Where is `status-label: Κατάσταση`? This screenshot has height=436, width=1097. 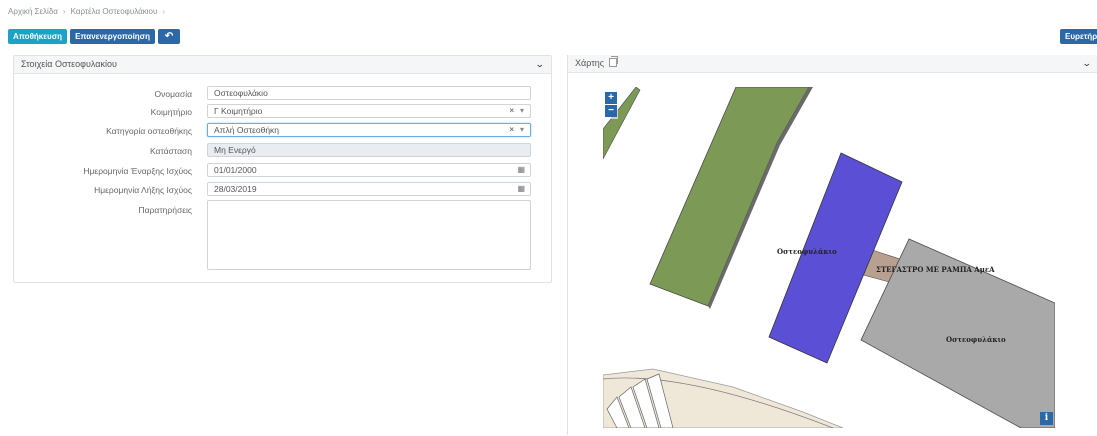 status-label: Κατάσταση is located at coordinates (170, 151).